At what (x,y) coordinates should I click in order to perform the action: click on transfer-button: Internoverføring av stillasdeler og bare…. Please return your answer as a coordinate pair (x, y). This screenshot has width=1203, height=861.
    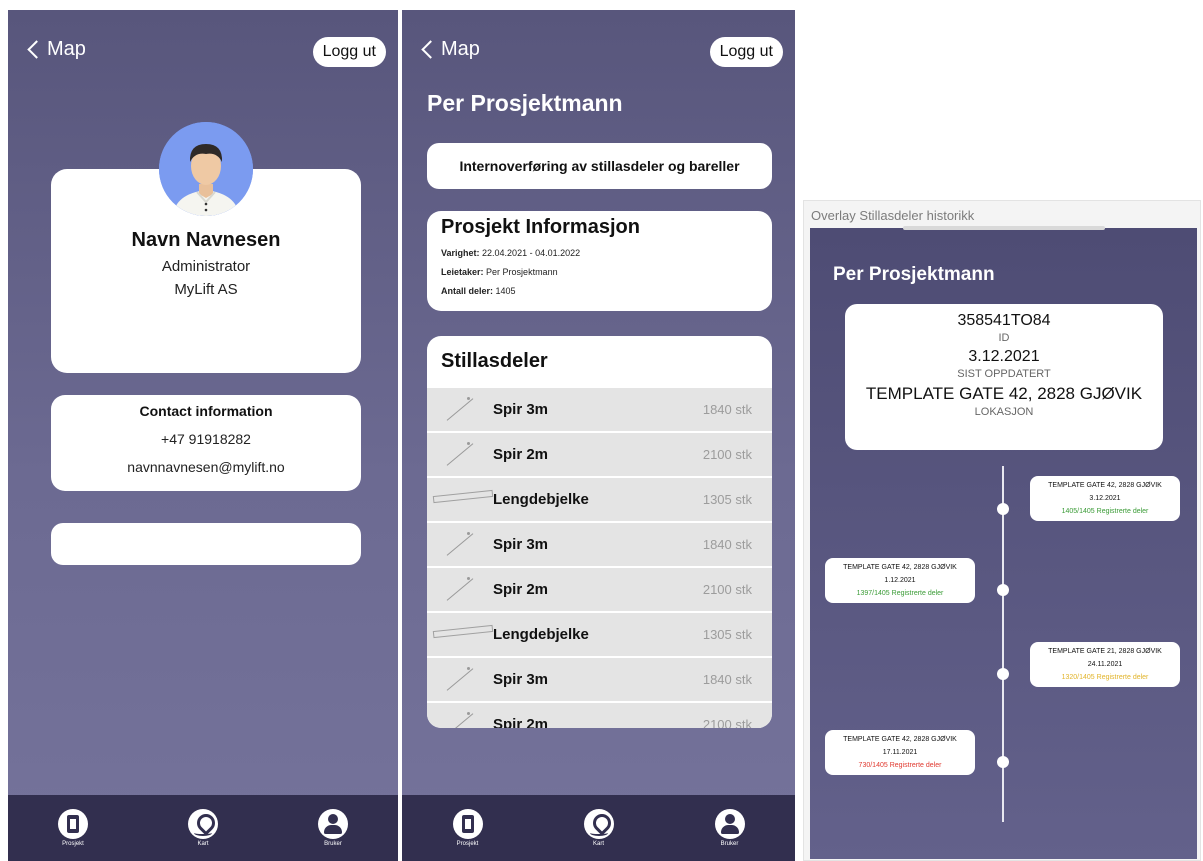
    Looking at the image, I should click on (599, 166).